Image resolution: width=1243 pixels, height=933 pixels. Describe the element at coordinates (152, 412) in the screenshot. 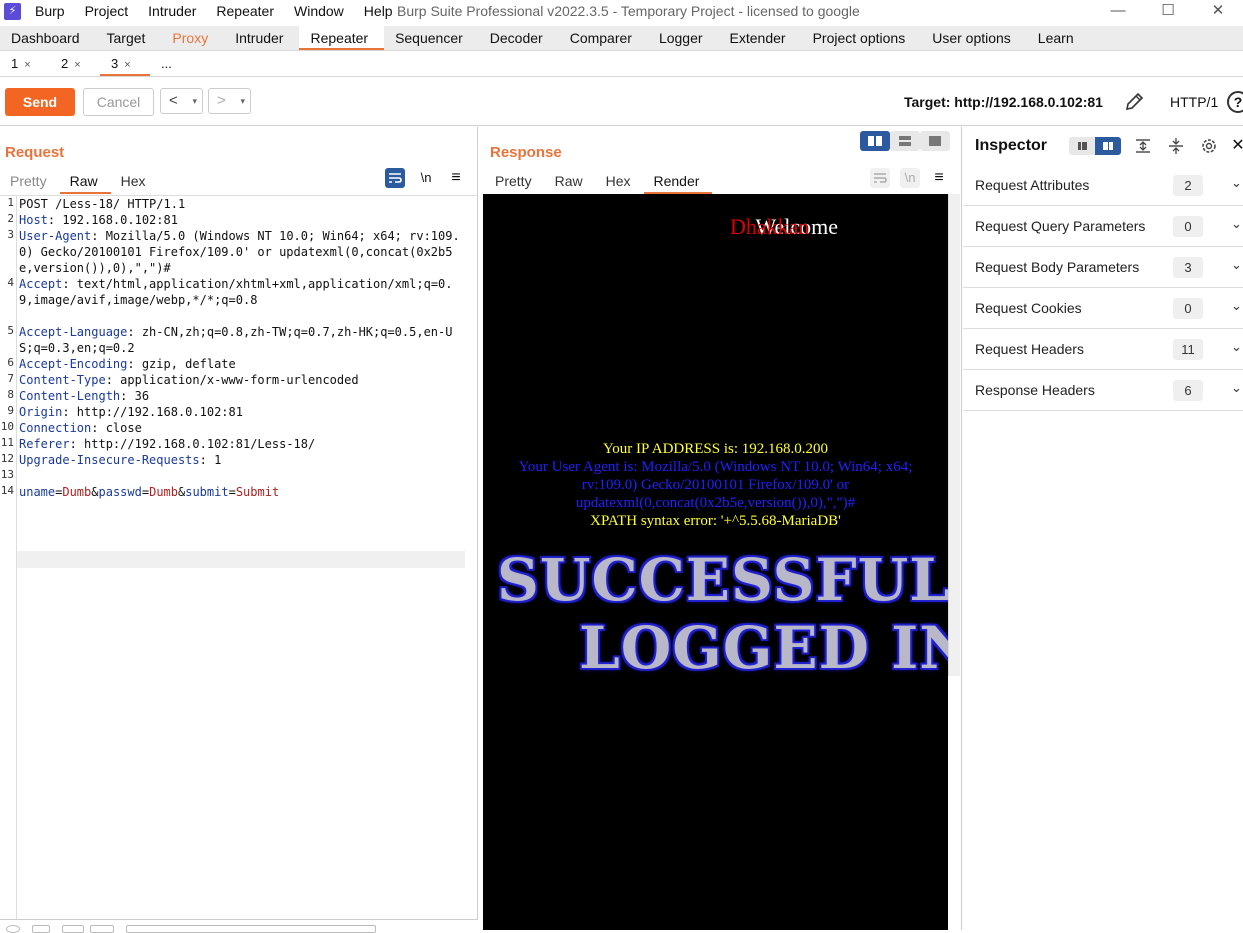

I see `header-value: : http://192.168.0.102:81` at that location.